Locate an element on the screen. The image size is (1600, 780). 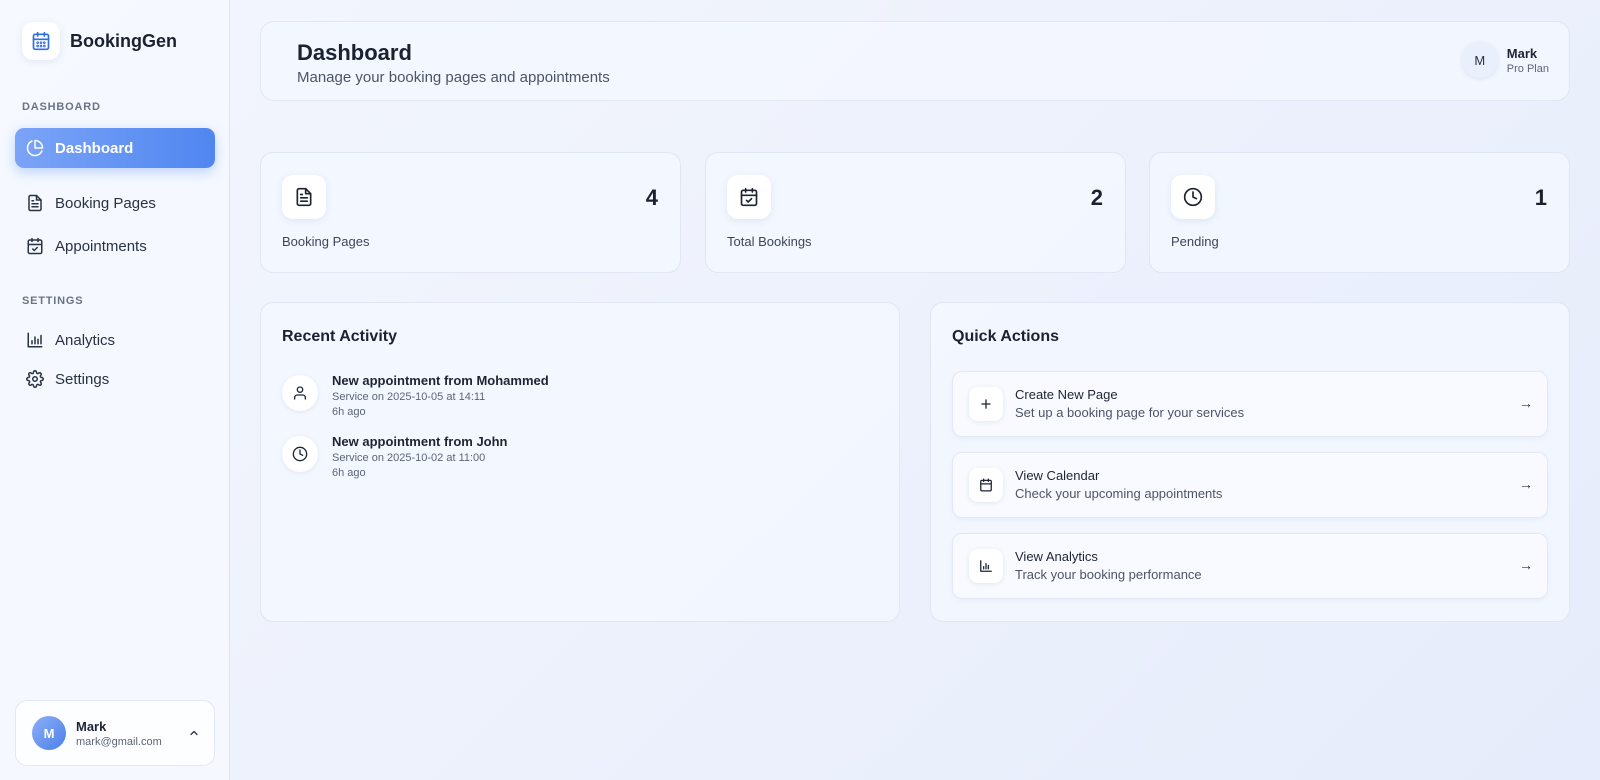
activity-detail: Service on 2025-10-02 at 11:00 is located at coordinates (409, 458).